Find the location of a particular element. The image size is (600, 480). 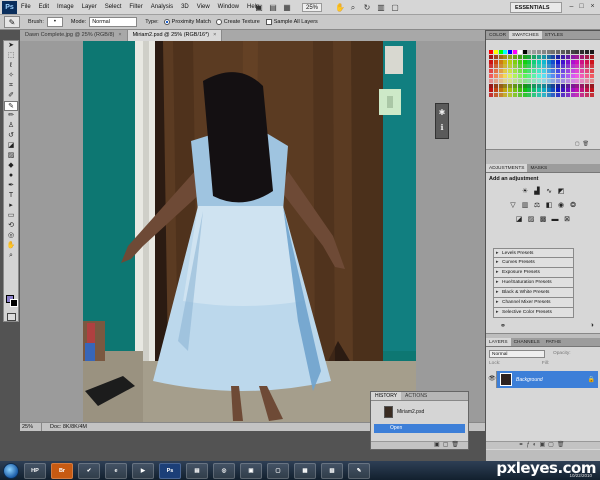

close-icon: × is located at coordinates (592, 7).